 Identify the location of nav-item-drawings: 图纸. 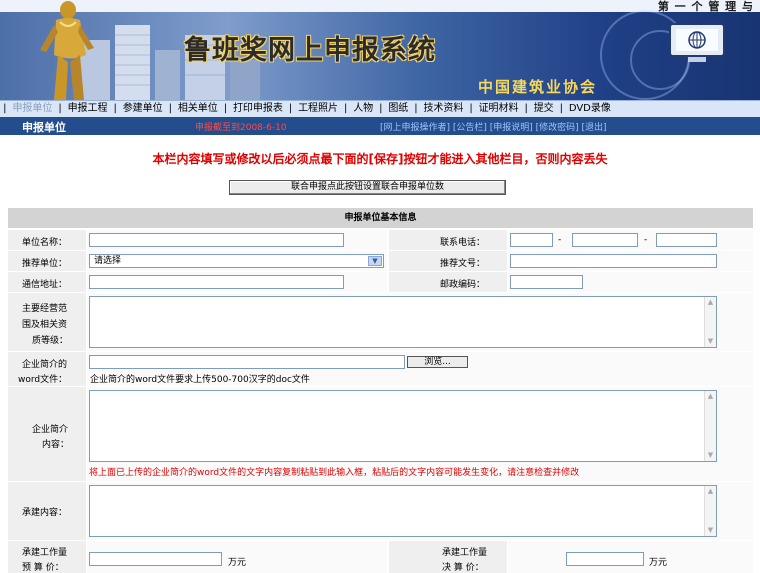
(398, 109).